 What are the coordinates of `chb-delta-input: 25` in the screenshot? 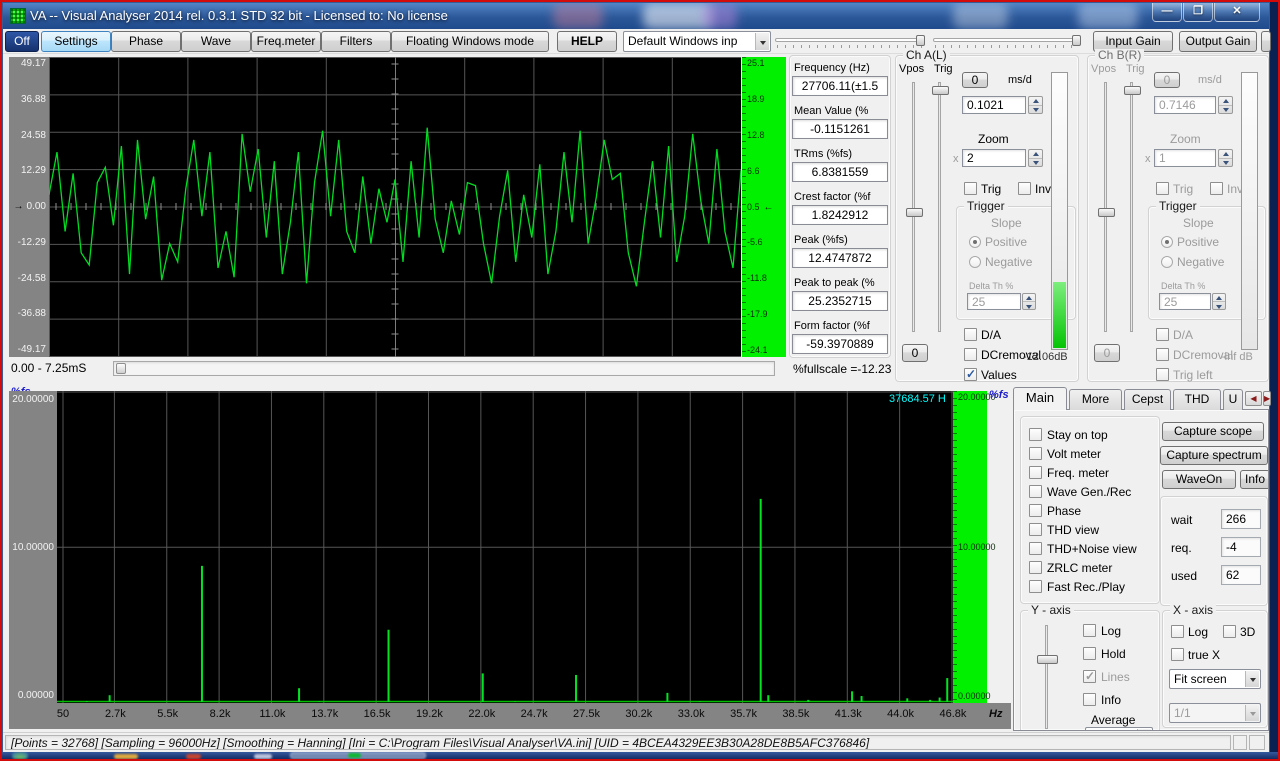 It's located at (1185, 301).